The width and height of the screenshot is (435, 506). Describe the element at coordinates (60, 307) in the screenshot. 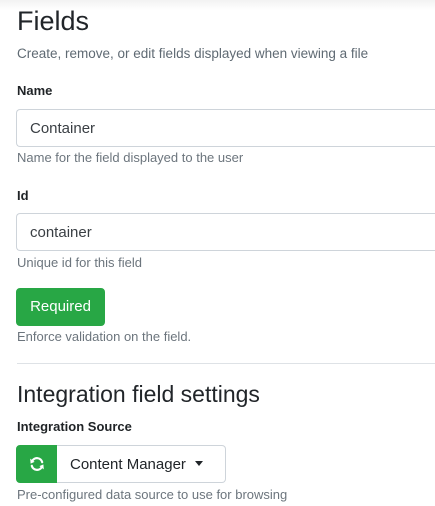

I see `required-button: Required` at that location.